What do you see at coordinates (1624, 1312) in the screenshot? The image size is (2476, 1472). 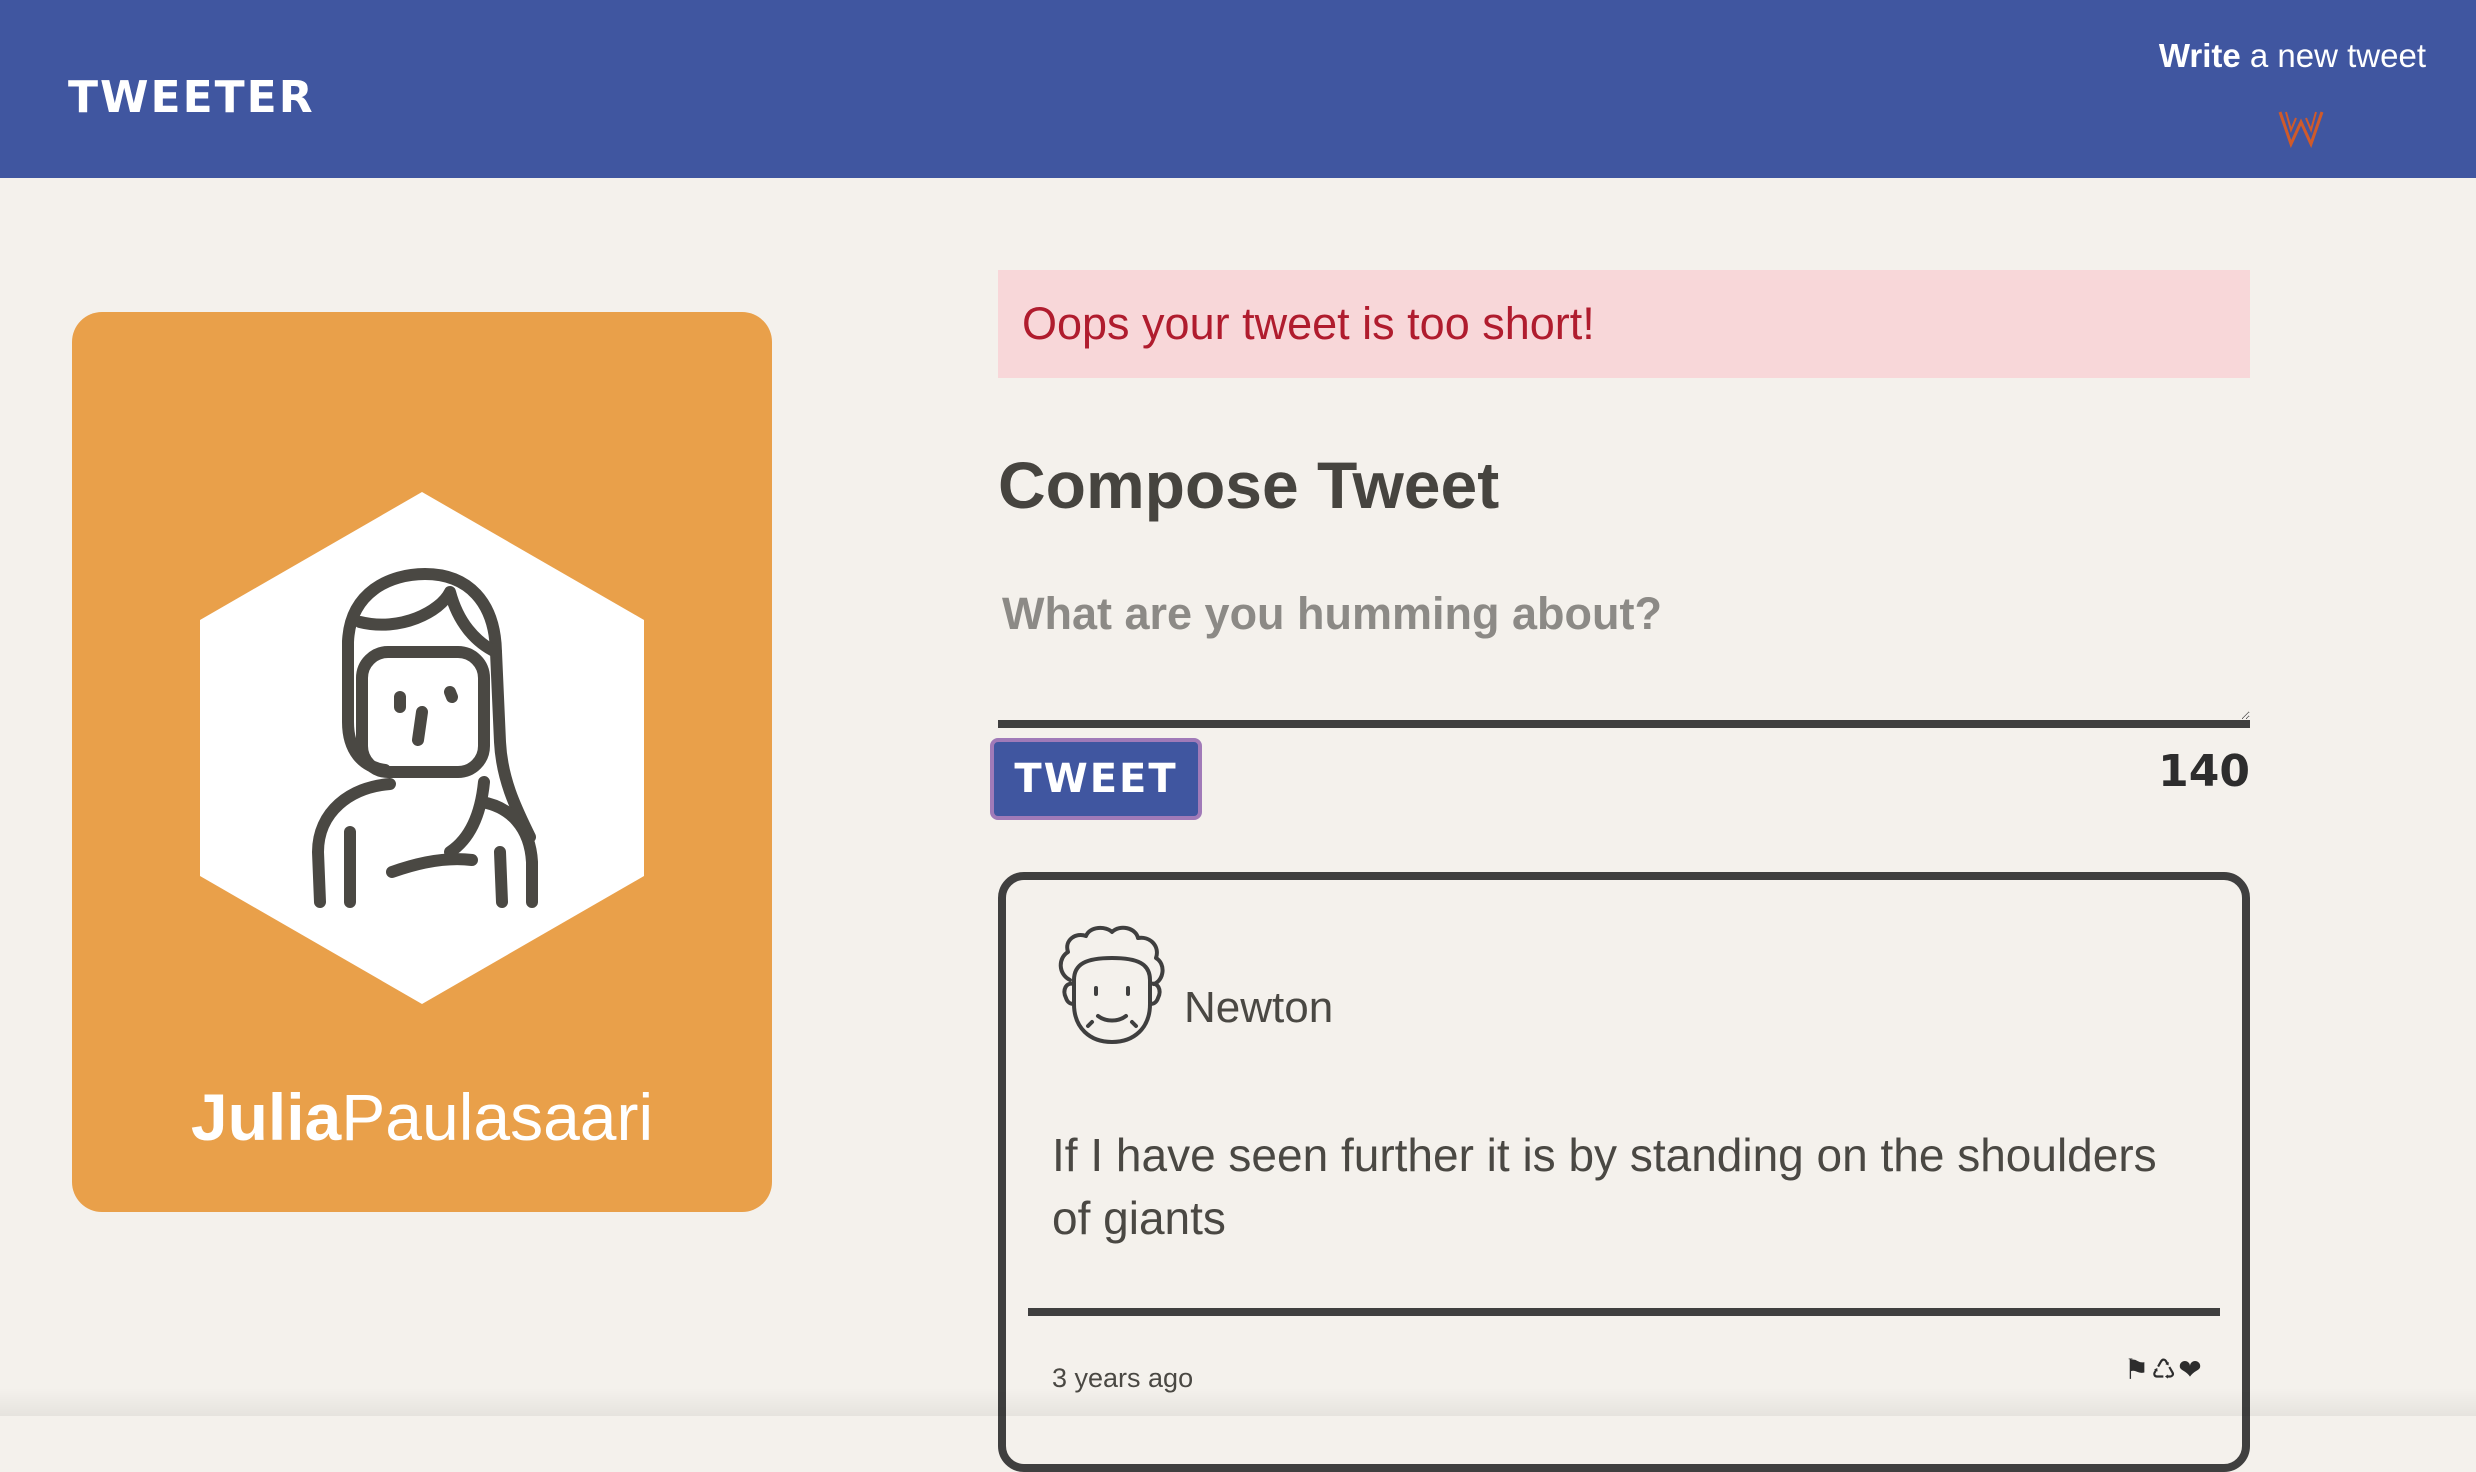 I see `tweet-divider` at bounding box center [1624, 1312].